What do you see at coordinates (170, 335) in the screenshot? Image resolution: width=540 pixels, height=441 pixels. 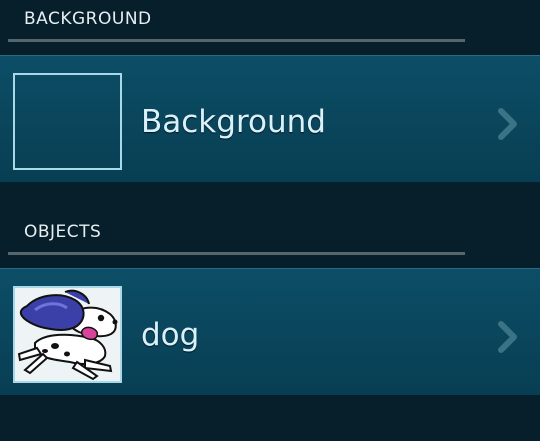 I see `list-item-label: dog` at bounding box center [170, 335].